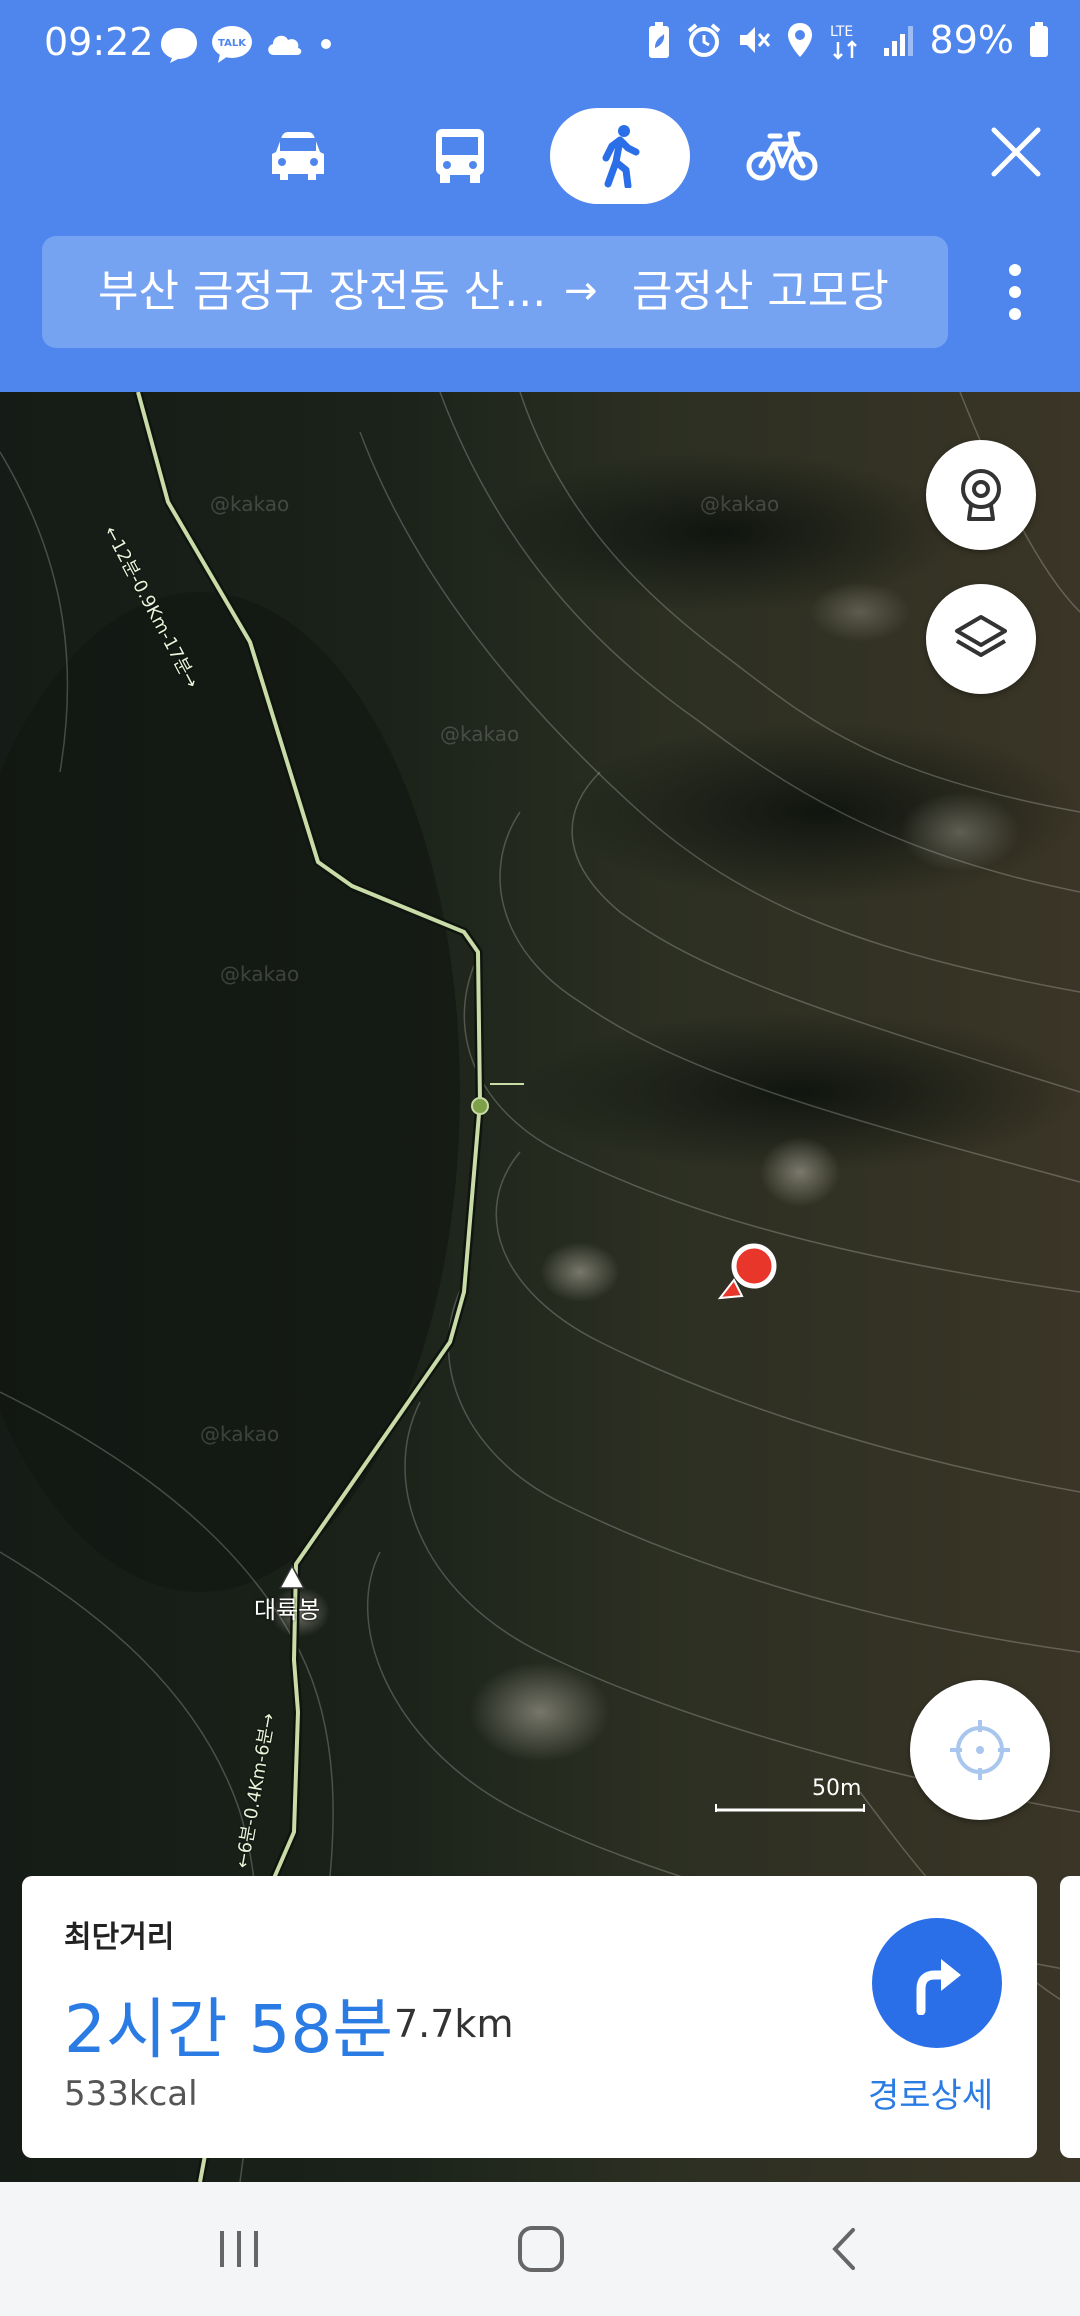 The width and height of the screenshot is (1080, 2316). I want to click on route-result-card: 최단거리 2시간 58분 7.7km 533kcal 경로상세, so click(529, 2017).